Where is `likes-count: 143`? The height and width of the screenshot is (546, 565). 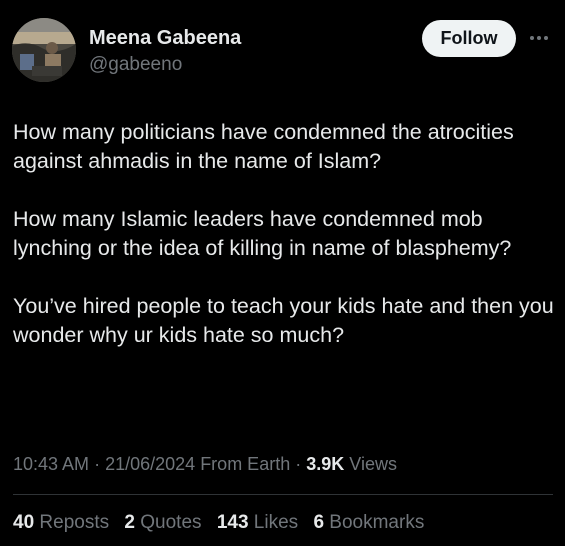
likes-count: 143 is located at coordinates (232, 522).